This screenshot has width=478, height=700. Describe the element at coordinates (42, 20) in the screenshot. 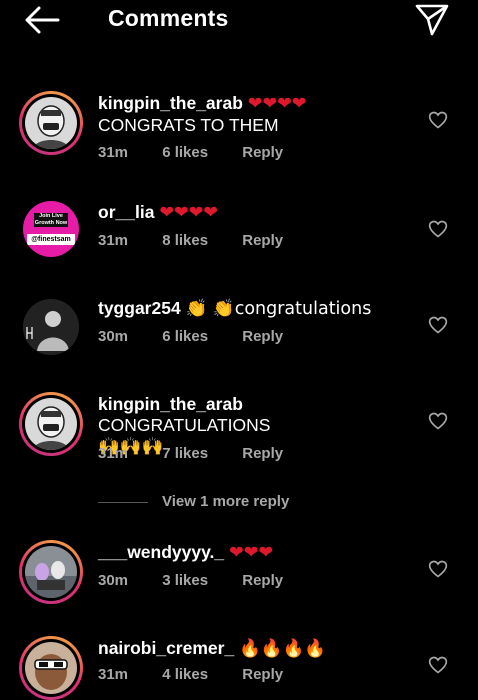

I see `back-arrow-icon` at that location.